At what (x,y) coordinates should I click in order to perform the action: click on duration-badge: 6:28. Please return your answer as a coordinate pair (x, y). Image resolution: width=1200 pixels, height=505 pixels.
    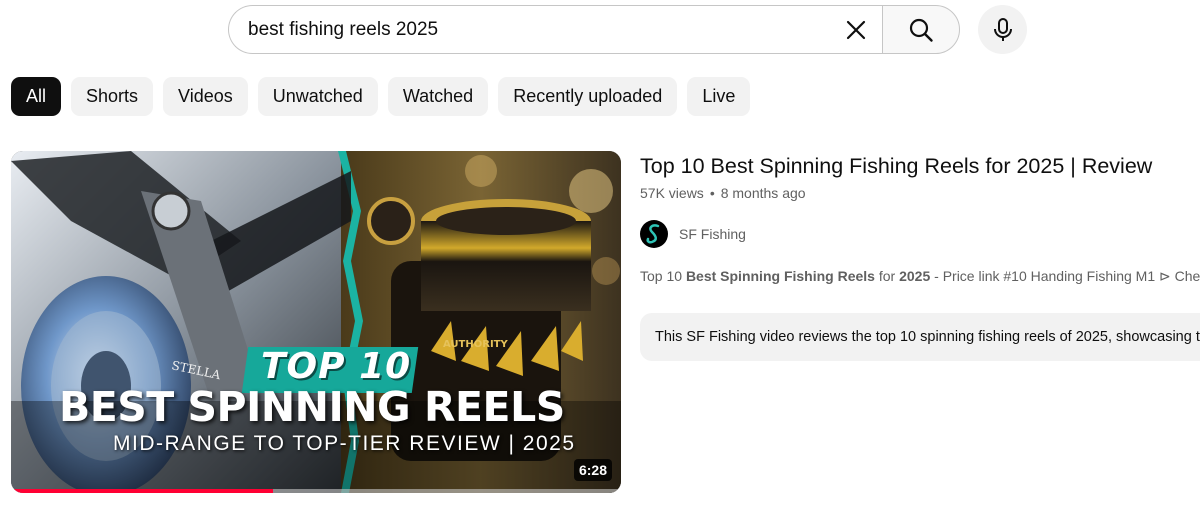
    Looking at the image, I should click on (592, 470).